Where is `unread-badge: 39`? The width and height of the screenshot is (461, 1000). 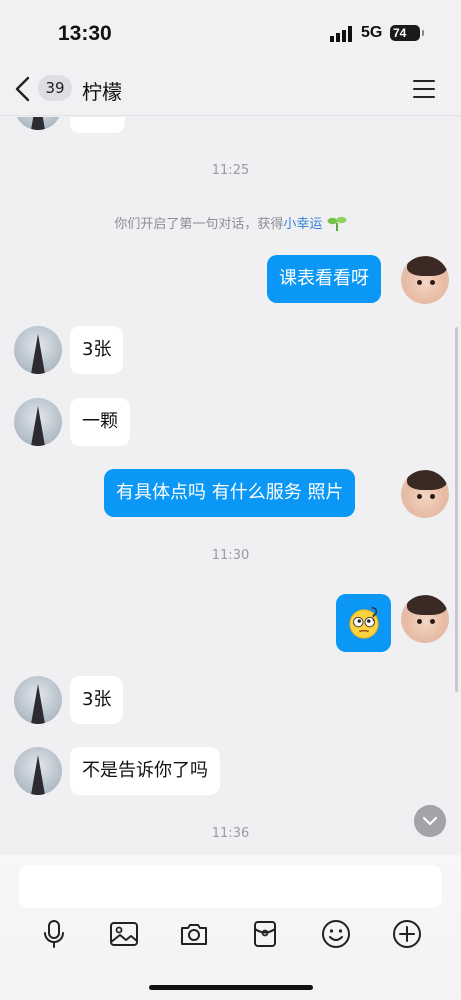
unread-badge: 39 is located at coordinates (55, 88).